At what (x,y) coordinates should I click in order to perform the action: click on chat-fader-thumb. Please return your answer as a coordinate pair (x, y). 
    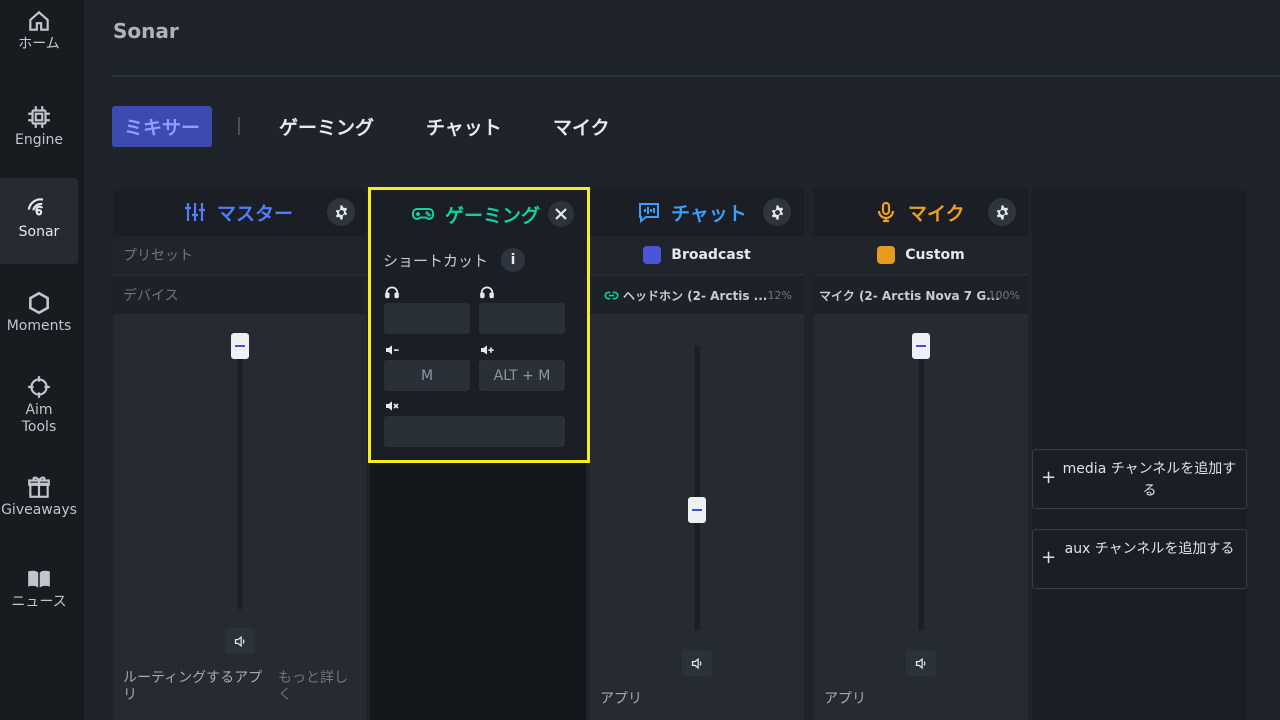
    Looking at the image, I should click on (697, 510).